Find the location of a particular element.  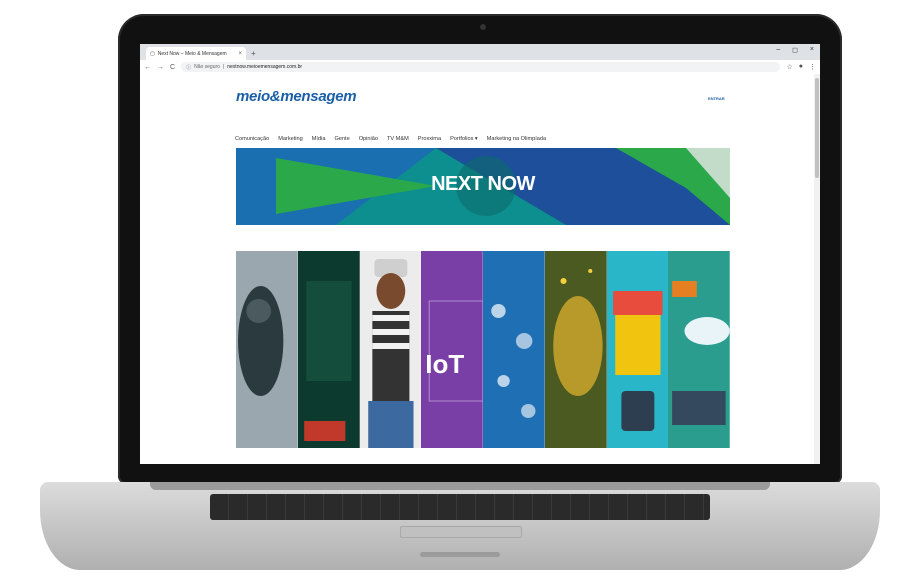

laptop-base is located at coordinates (460, 526).